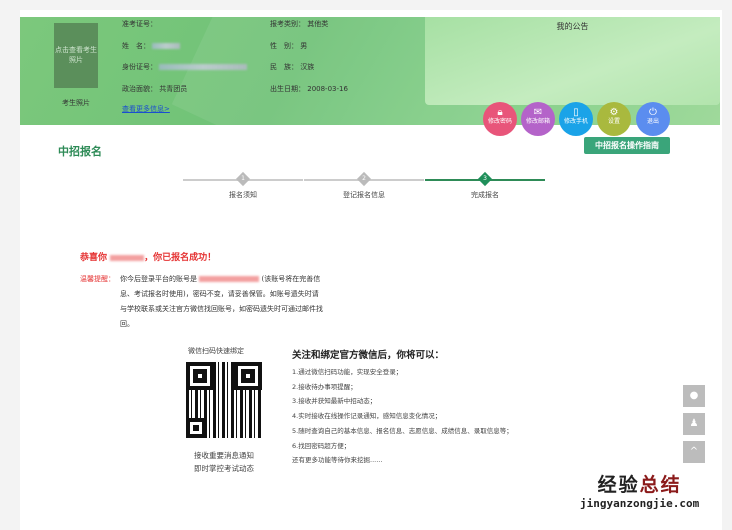 This screenshot has width=732, height=530. I want to click on field-category: 报考类别： 其他类, so click(299, 24).